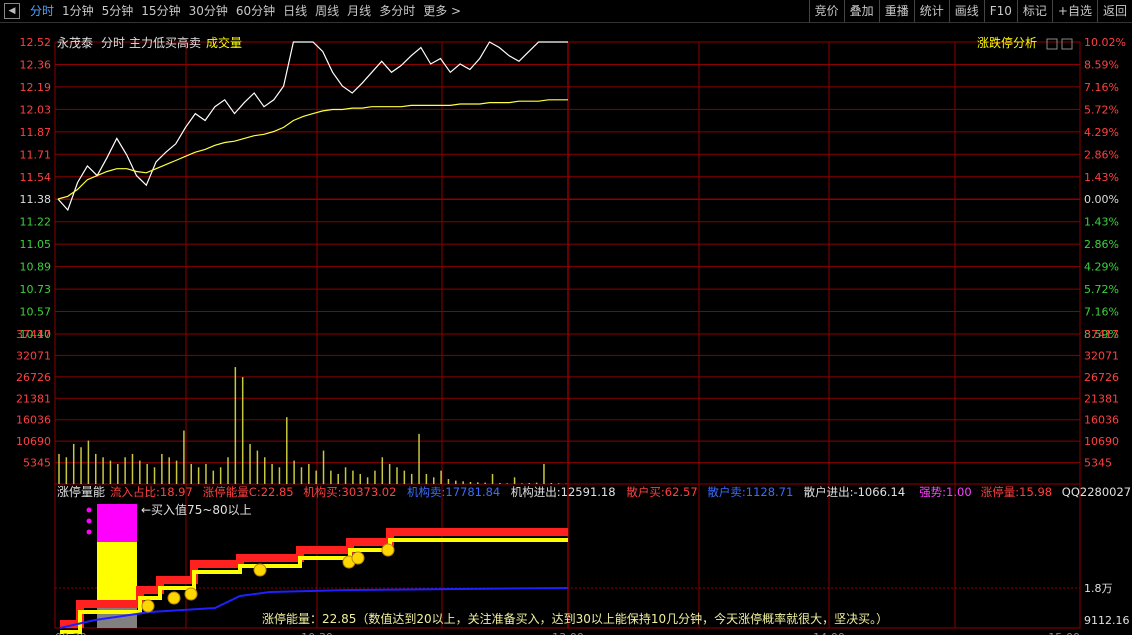 The height and width of the screenshot is (635, 1132). I want to click on indicator-stat-10: QQ2280027, so click(1096, 492).